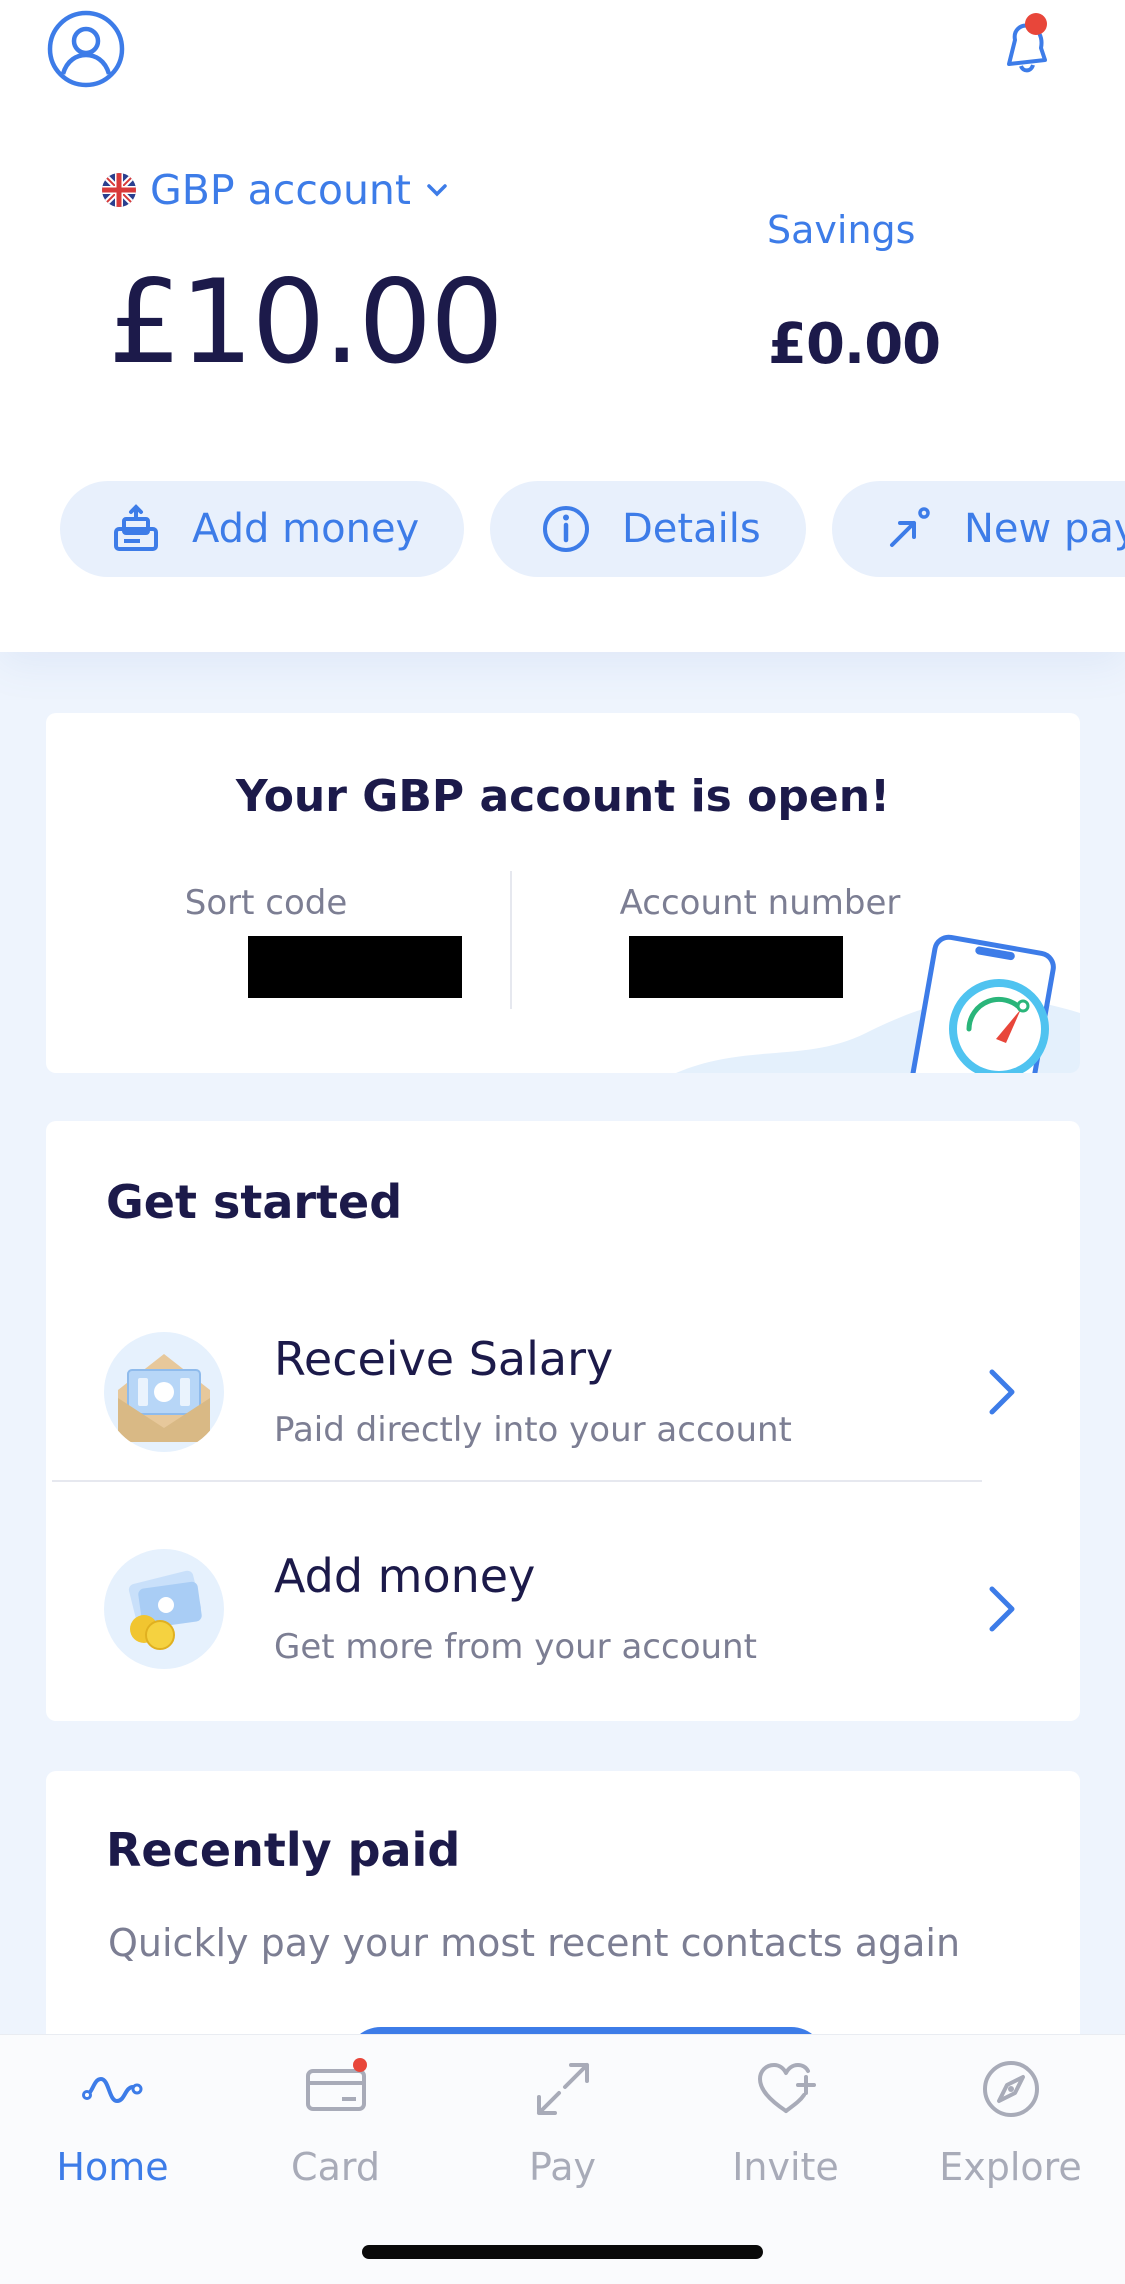  Describe the element at coordinates (111, 2090) in the screenshot. I see `home-wave-icon` at that location.